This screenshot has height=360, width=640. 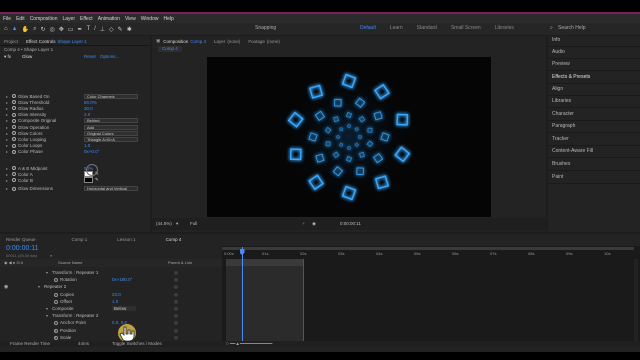 I want to click on effect-property-dropdown: Behind, so click(x=111, y=121).